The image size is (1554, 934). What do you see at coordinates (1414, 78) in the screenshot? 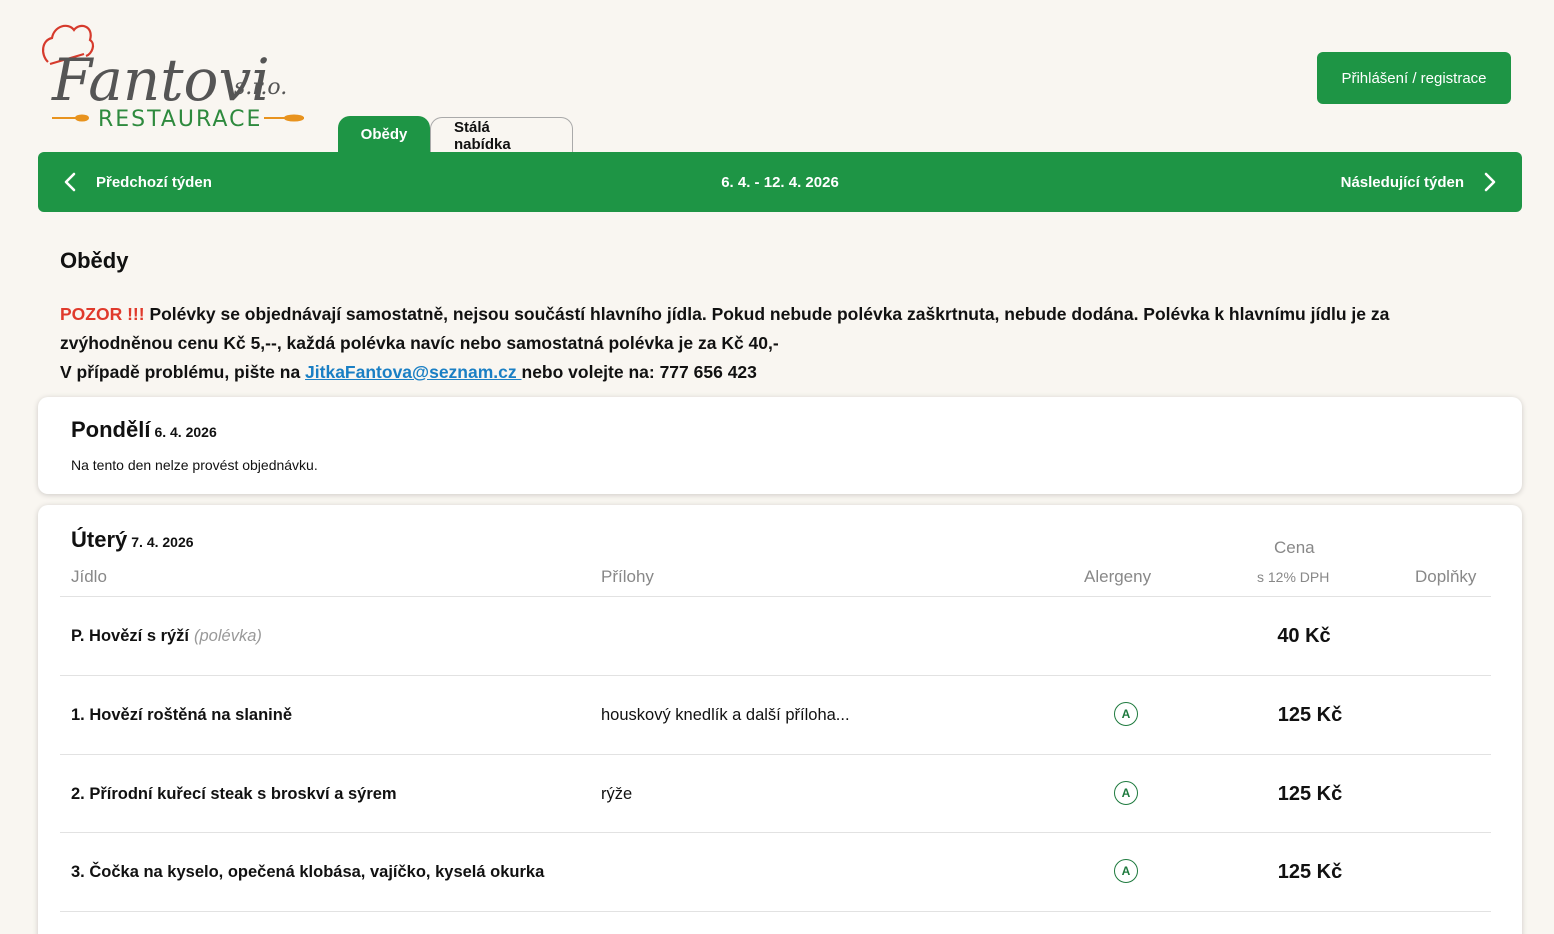
I see `login-register-button: Přihlášení / registrace` at bounding box center [1414, 78].